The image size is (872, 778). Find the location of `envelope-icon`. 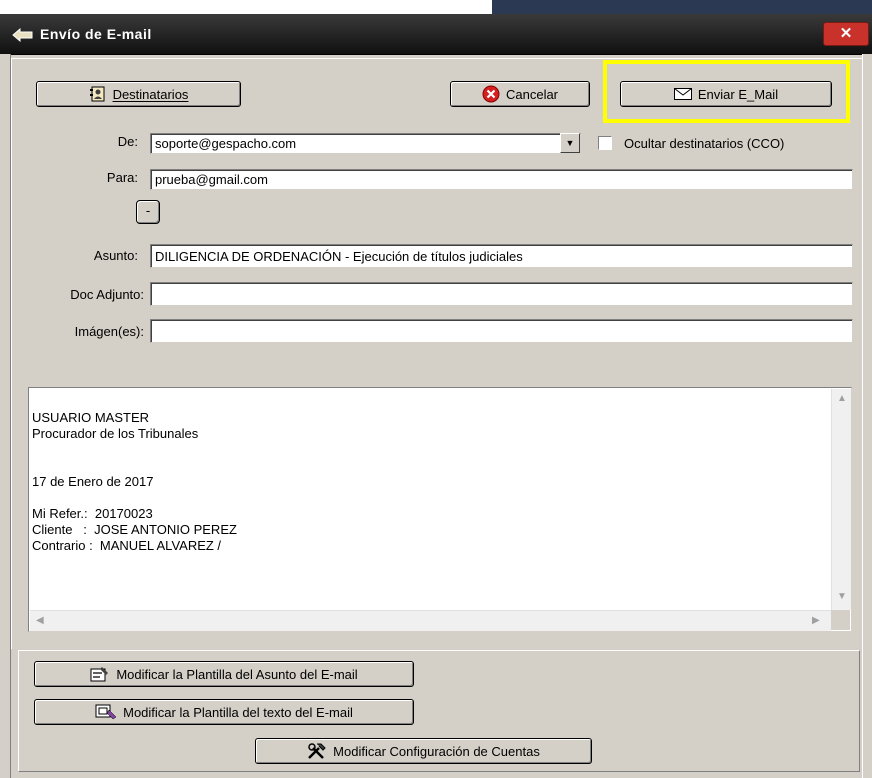

envelope-icon is located at coordinates (682, 94).